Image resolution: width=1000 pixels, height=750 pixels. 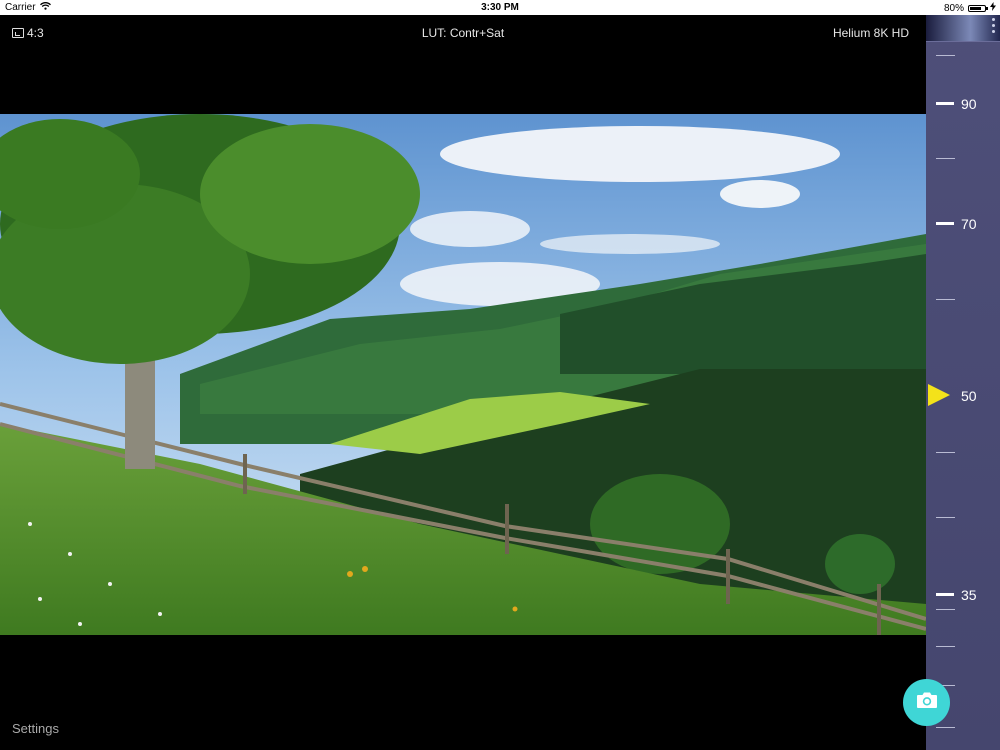 I want to click on camera-top-bar: 4:3 LUT: Contr+Sat Helium 8K HD, so click(x=463, y=33).